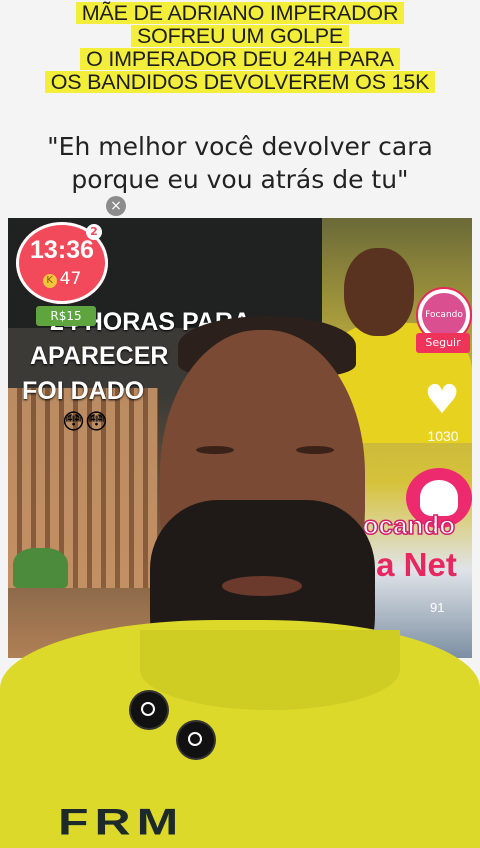  I want to click on background-plant, so click(40, 568).